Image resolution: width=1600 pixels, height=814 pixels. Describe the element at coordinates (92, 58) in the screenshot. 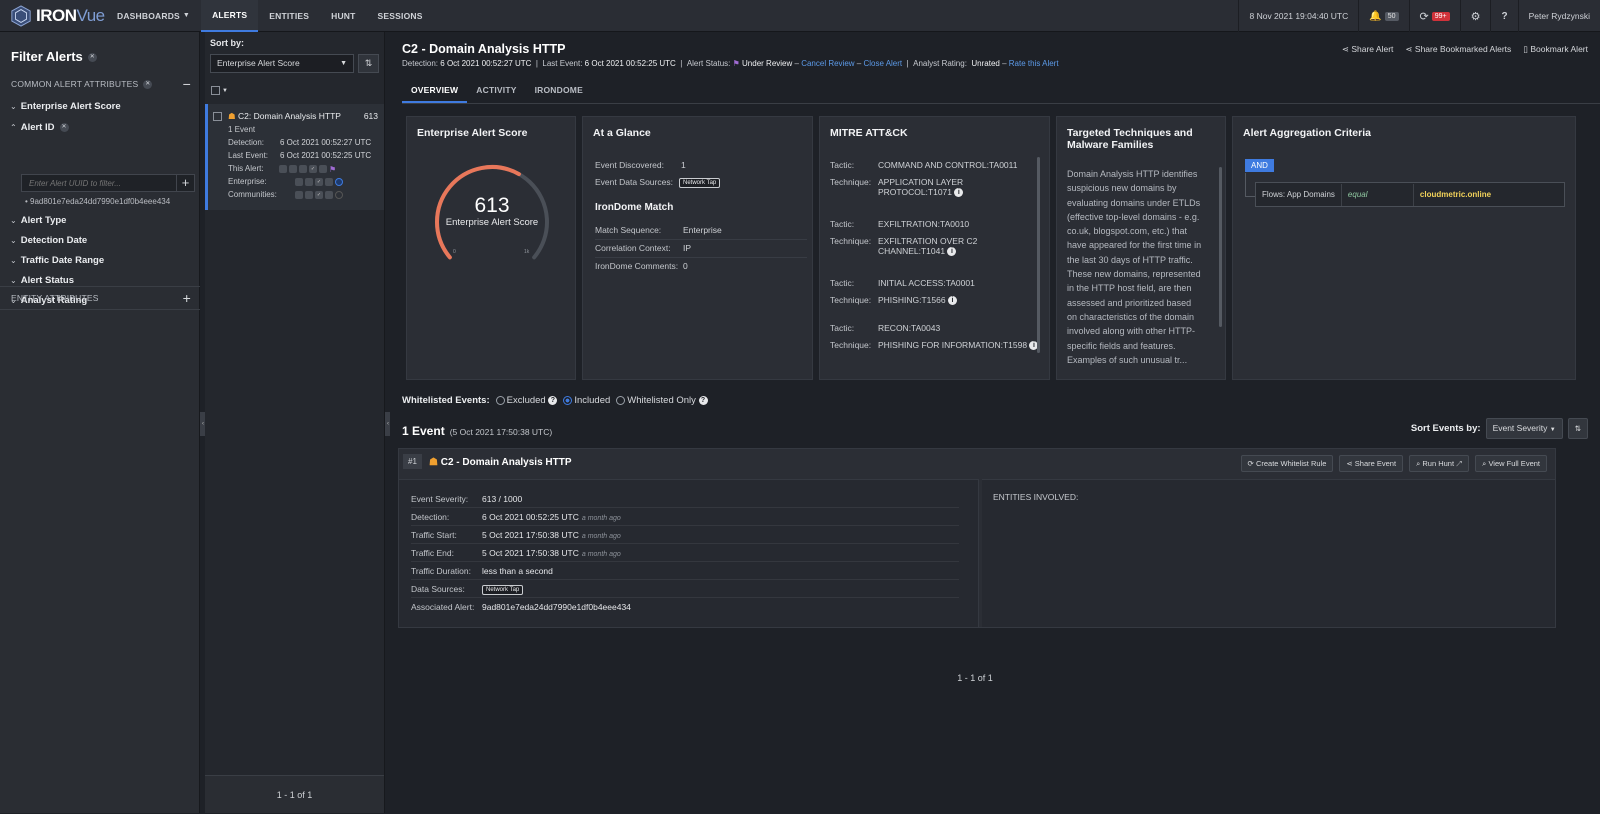

I see `clear-filters-icon: ✕` at that location.